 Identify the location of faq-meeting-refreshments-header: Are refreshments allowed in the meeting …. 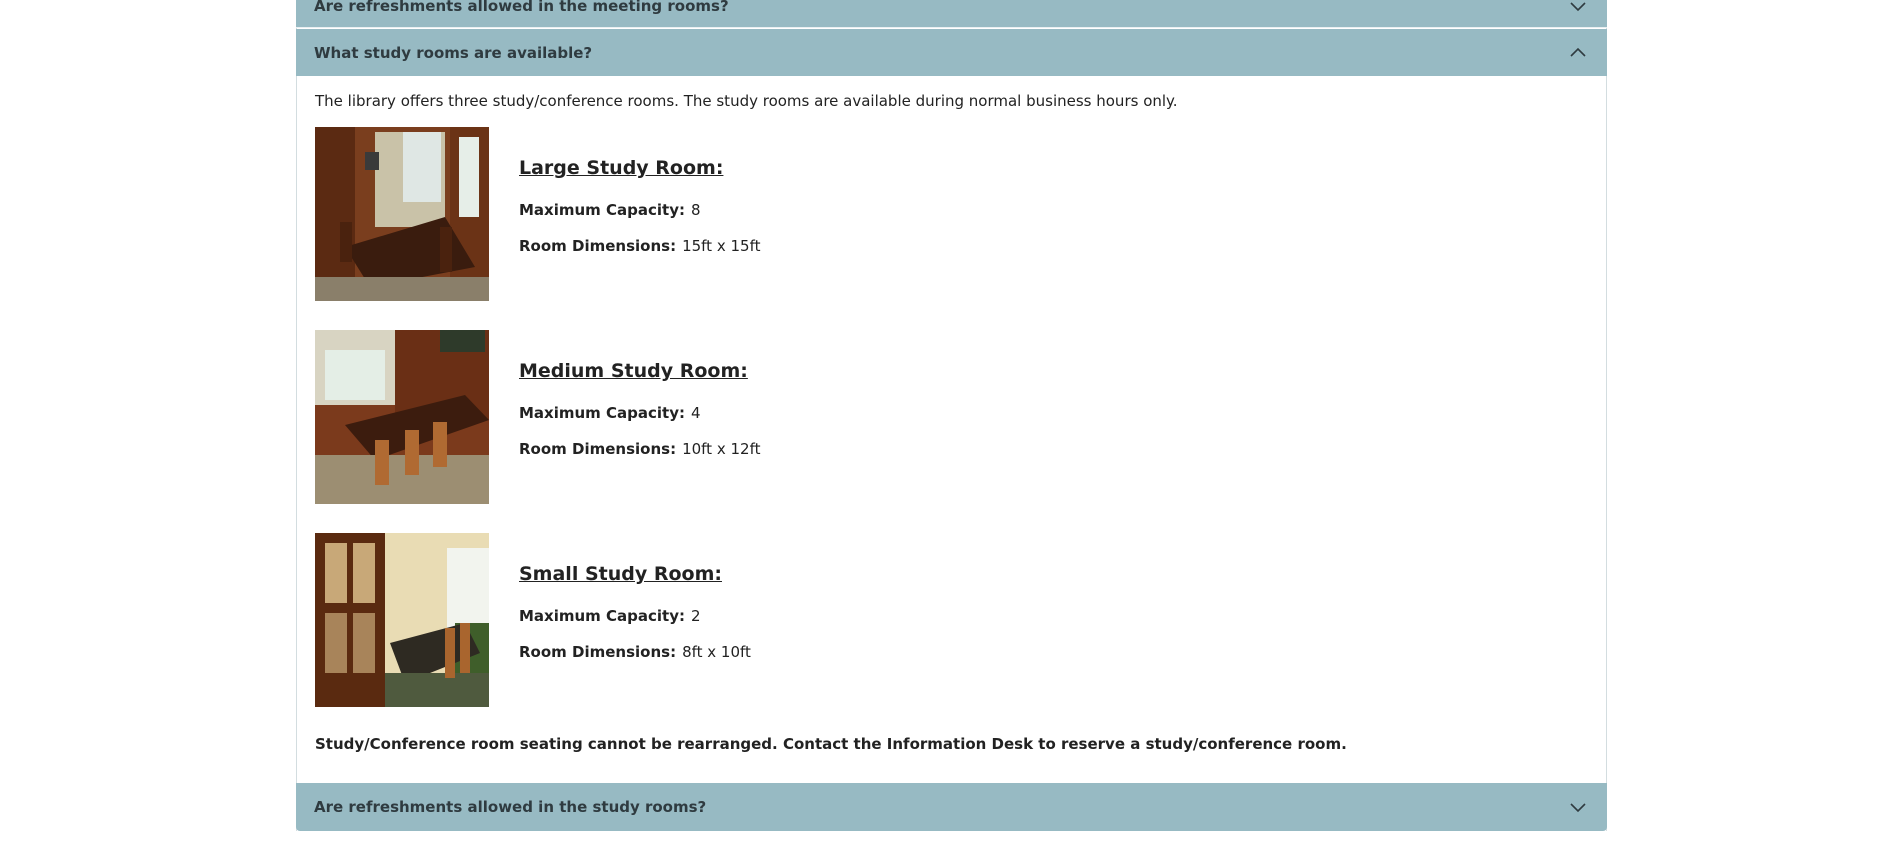
(951, 14).